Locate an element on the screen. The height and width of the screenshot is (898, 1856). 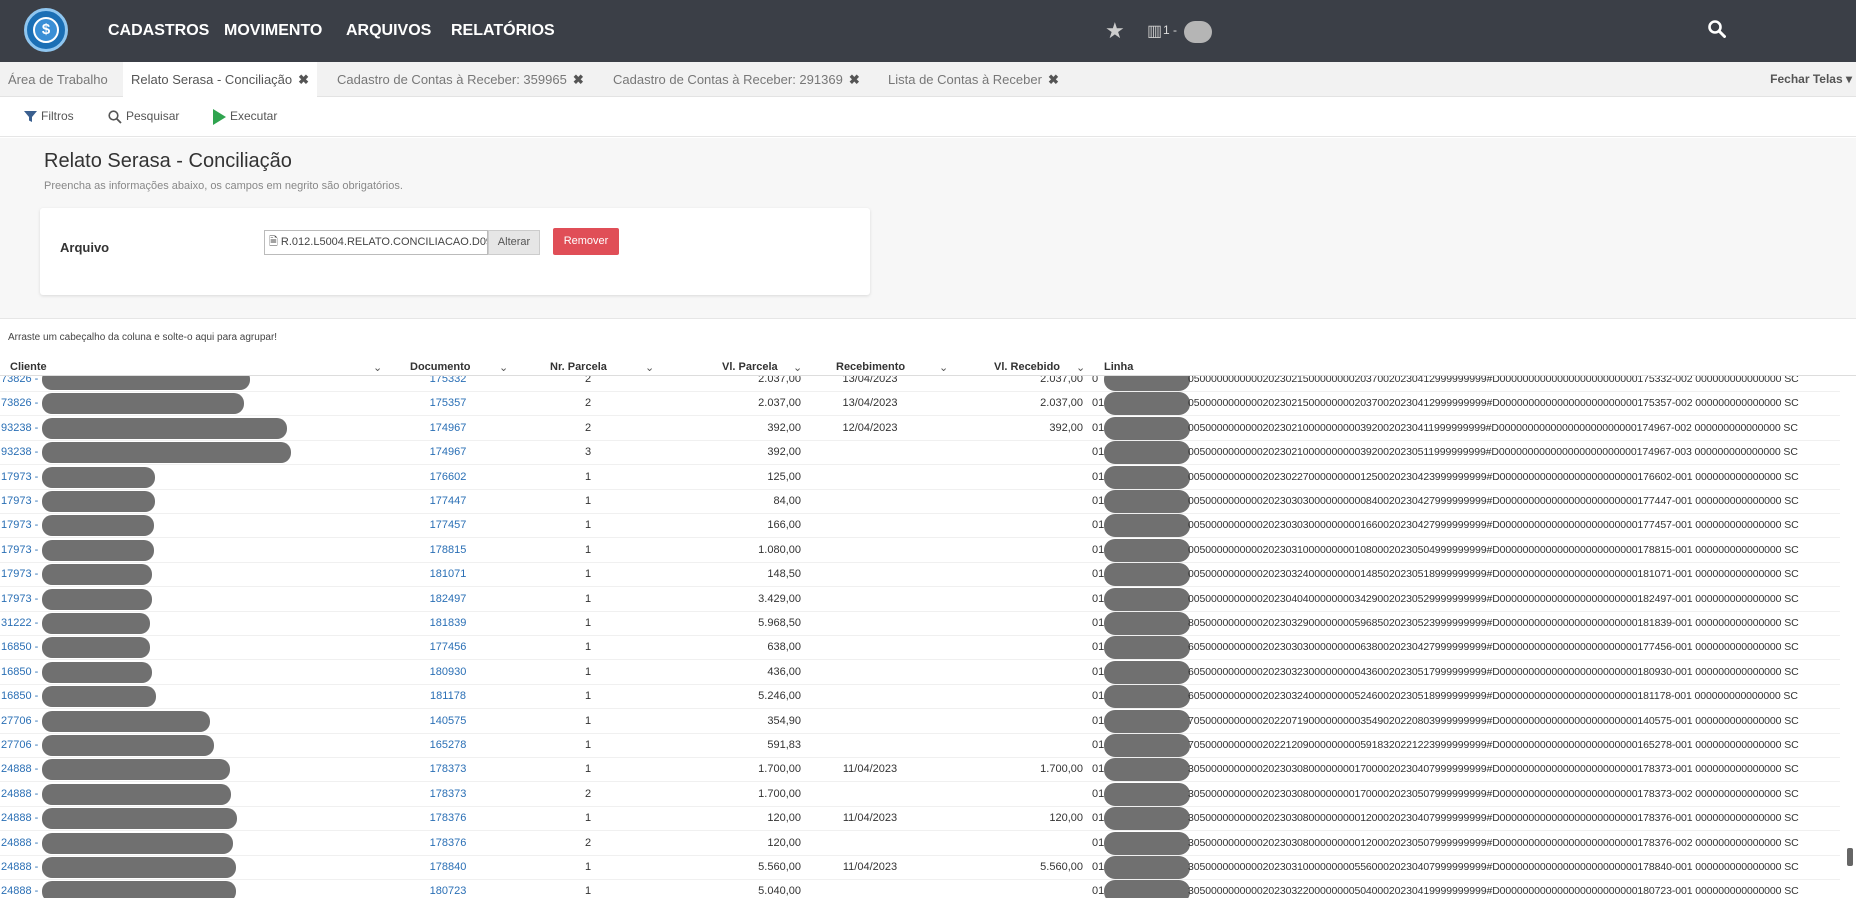
documento-link: 178840 is located at coordinates (448, 867).